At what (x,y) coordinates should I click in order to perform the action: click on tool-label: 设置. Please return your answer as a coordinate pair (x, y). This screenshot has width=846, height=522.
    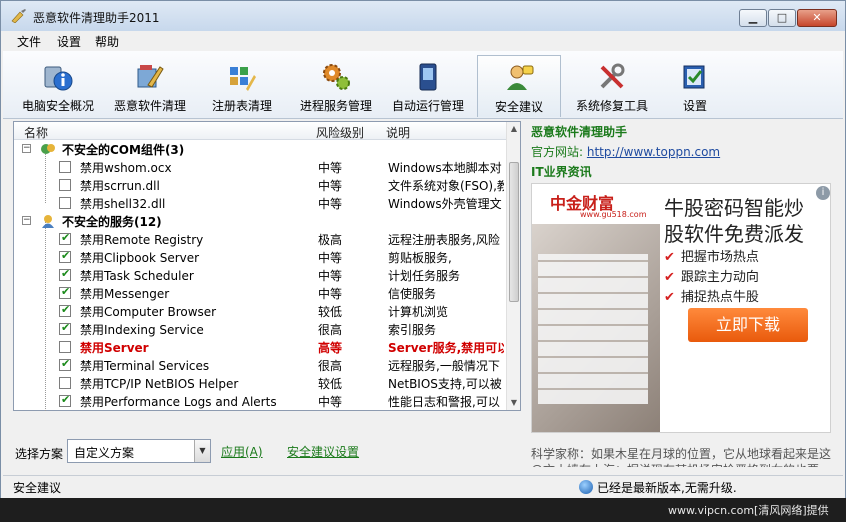
    Looking at the image, I should click on (694, 106).